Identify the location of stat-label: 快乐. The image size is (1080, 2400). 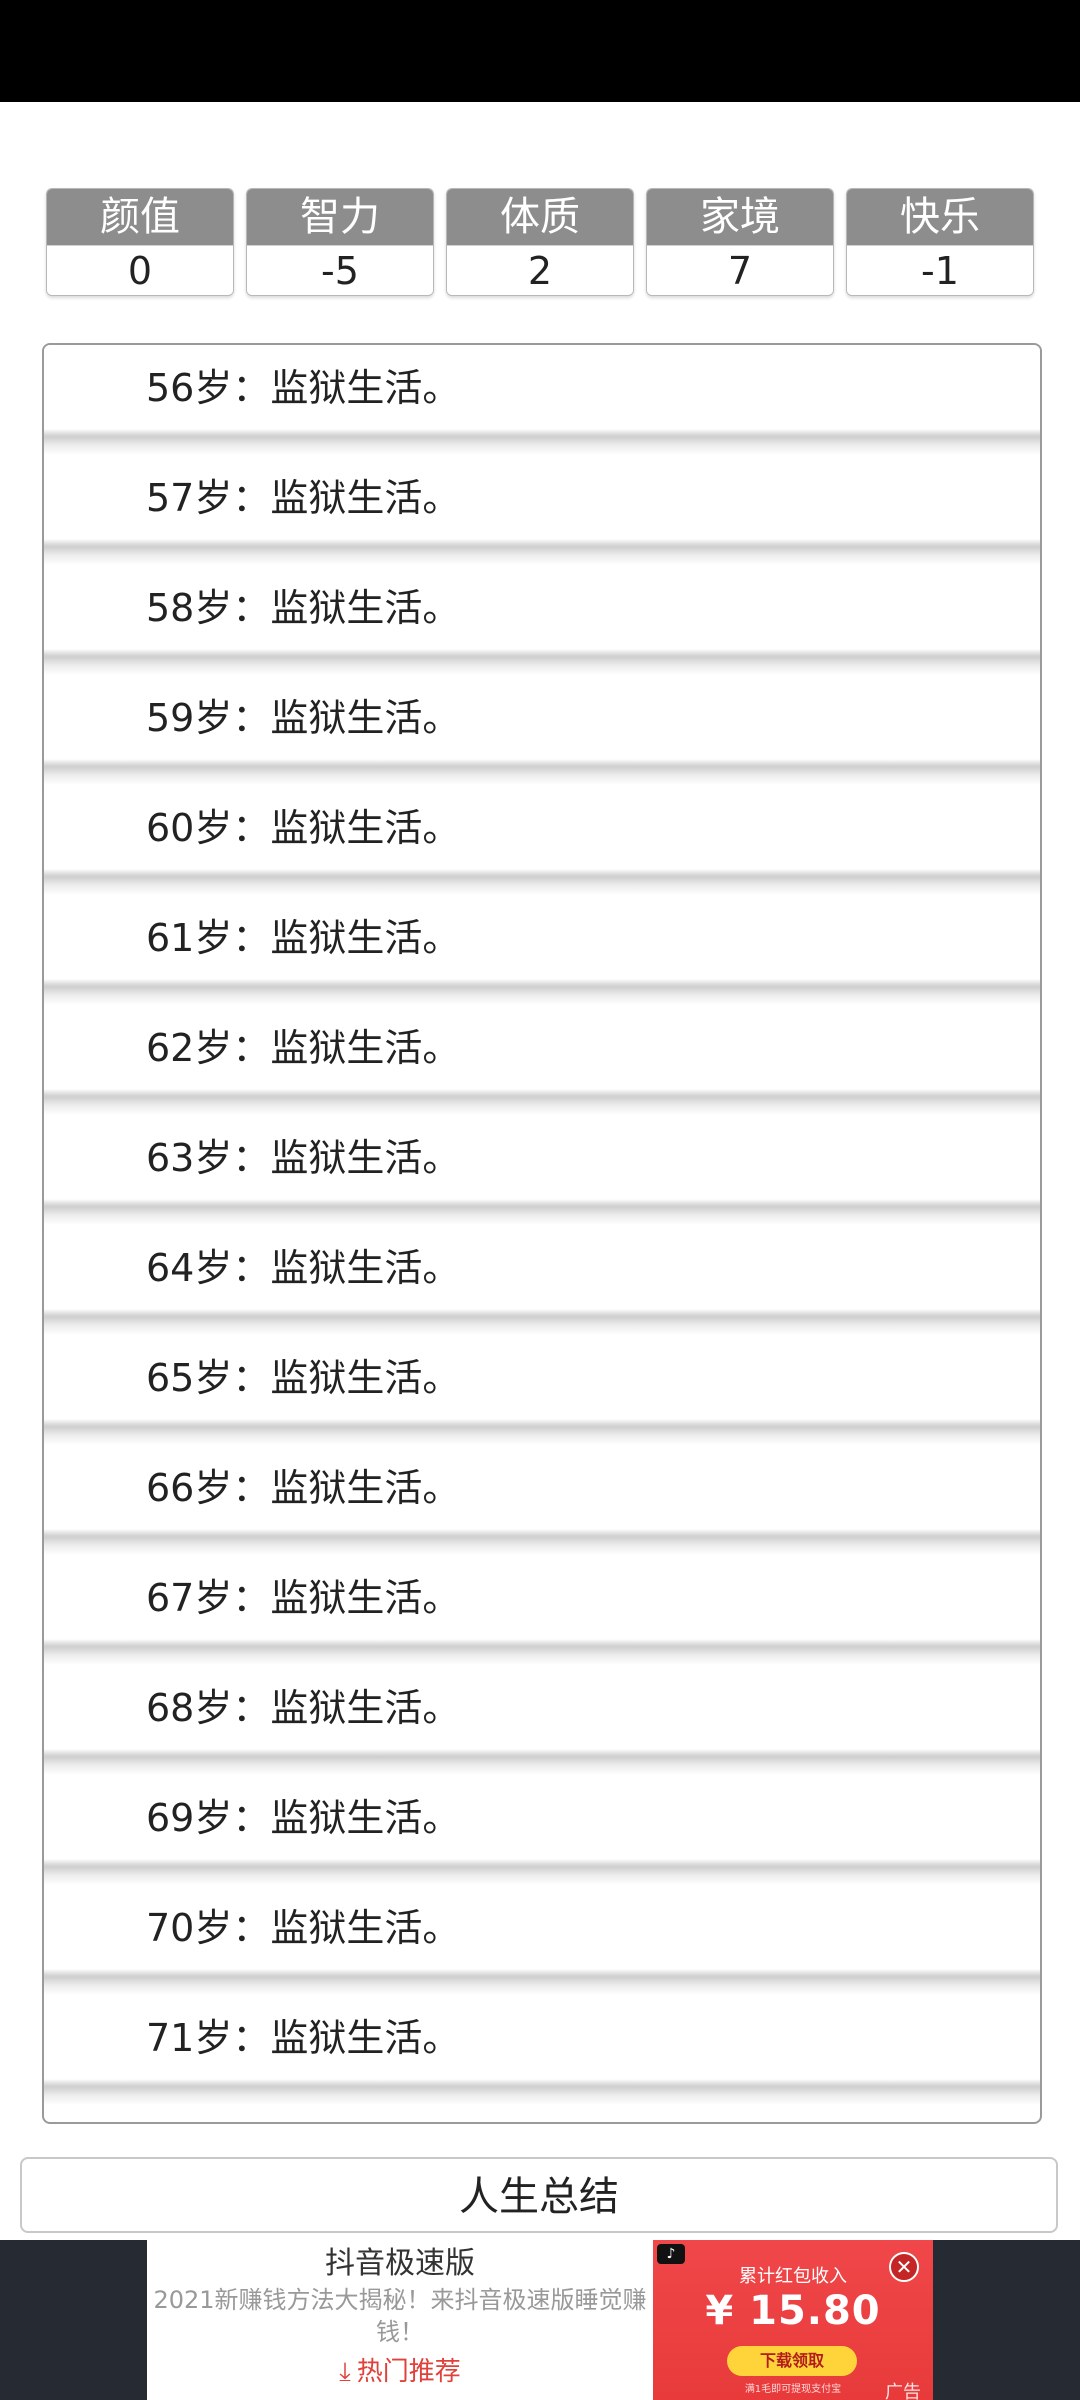
(940, 217).